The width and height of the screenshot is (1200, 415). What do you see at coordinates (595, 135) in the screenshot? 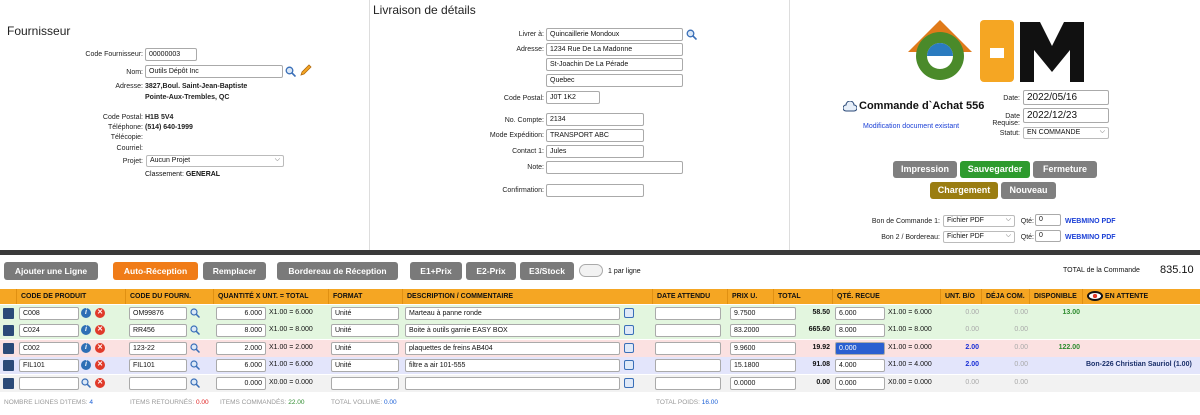
I see `shipping-input: TRANSPORT ABC` at bounding box center [595, 135].